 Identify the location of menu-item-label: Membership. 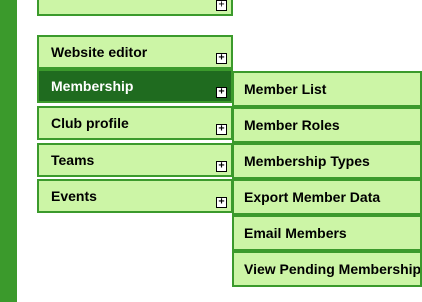
(92, 86).